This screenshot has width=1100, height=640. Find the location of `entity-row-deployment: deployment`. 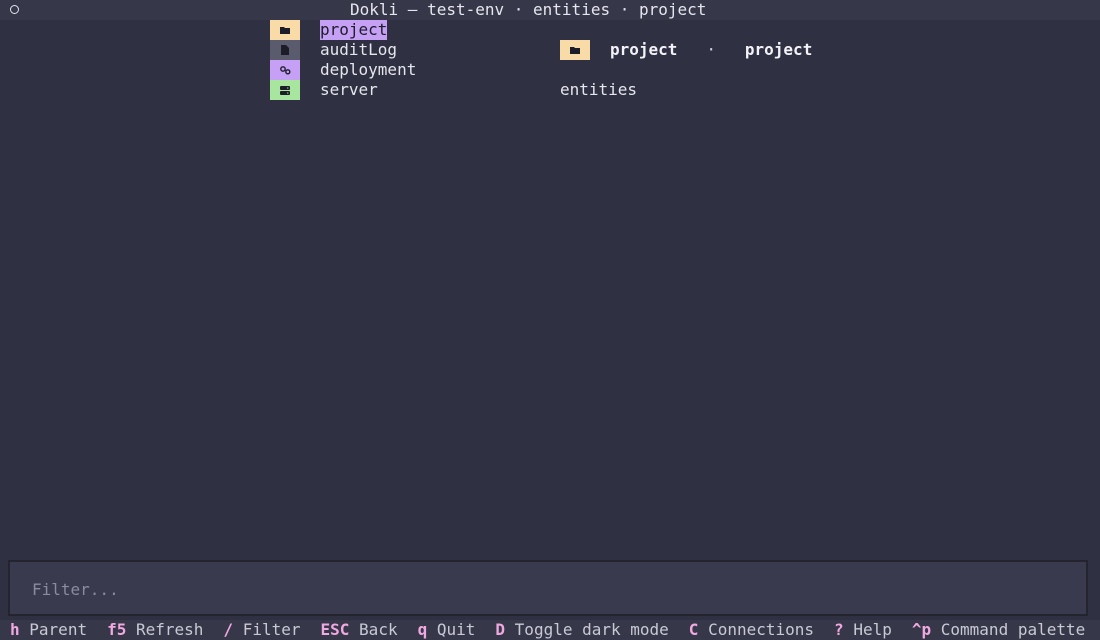

entity-row-deployment: deployment is located at coordinates (400, 70).